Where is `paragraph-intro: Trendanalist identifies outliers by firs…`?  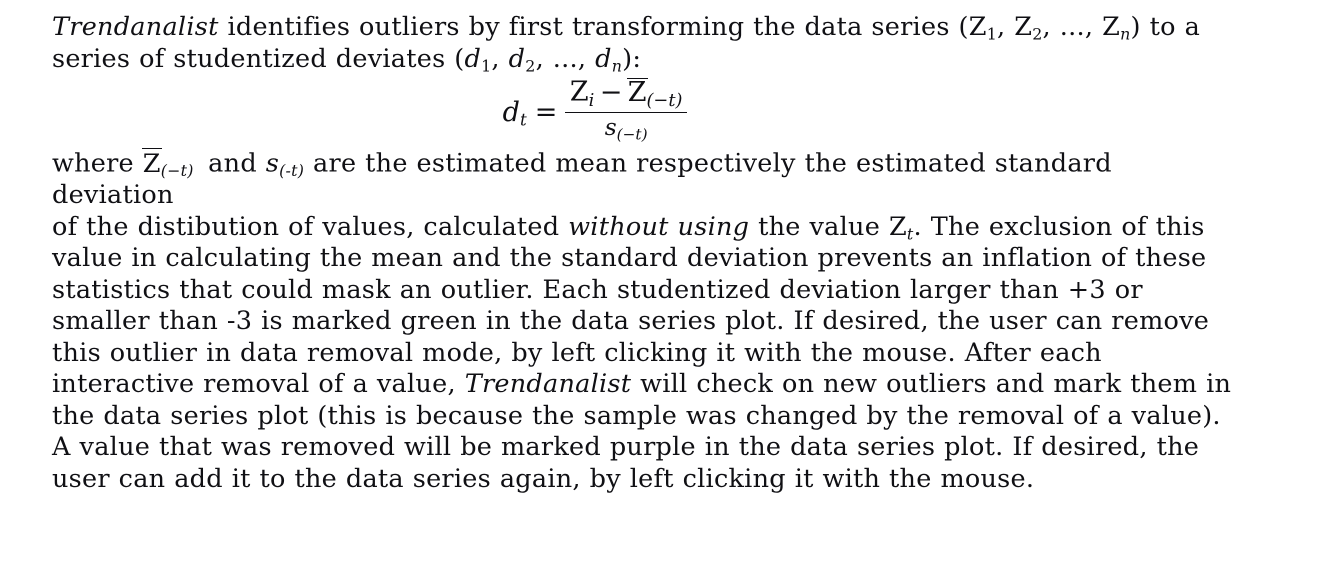 paragraph-intro: Trendanalist identifies outliers by firs… is located at coordinates (647, 43).